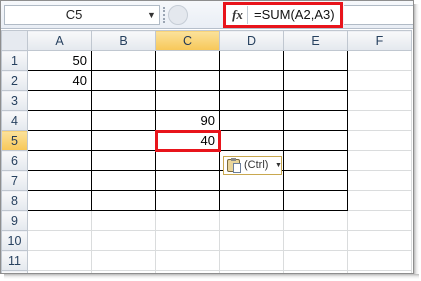  Describe the element at coordinates (14, 260) in the screenshot. I see `row-header: 11` at that location.